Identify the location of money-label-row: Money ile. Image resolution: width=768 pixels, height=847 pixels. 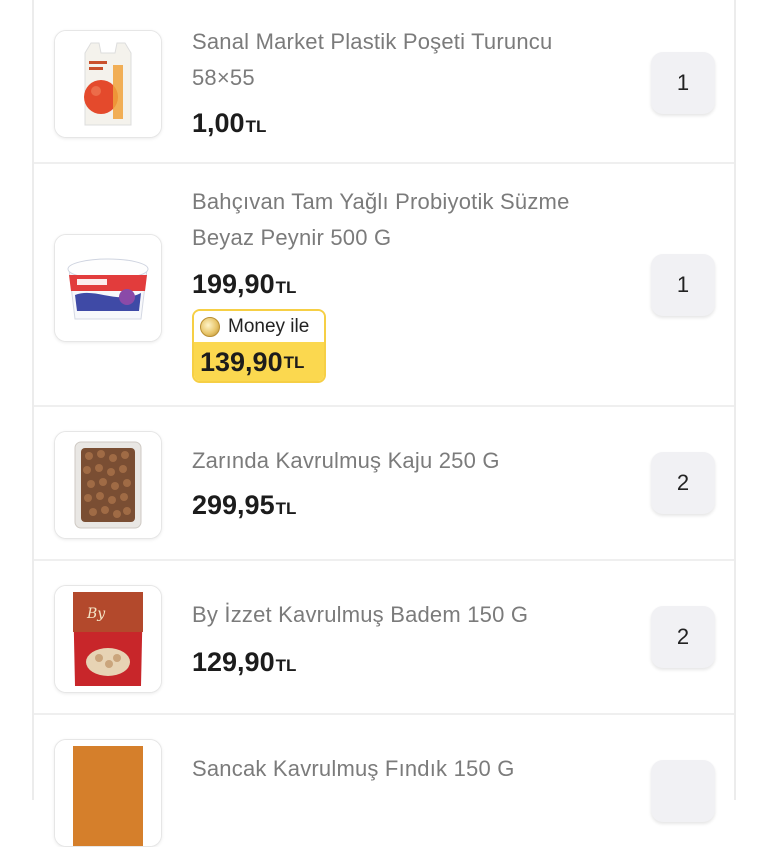
(259, 326).